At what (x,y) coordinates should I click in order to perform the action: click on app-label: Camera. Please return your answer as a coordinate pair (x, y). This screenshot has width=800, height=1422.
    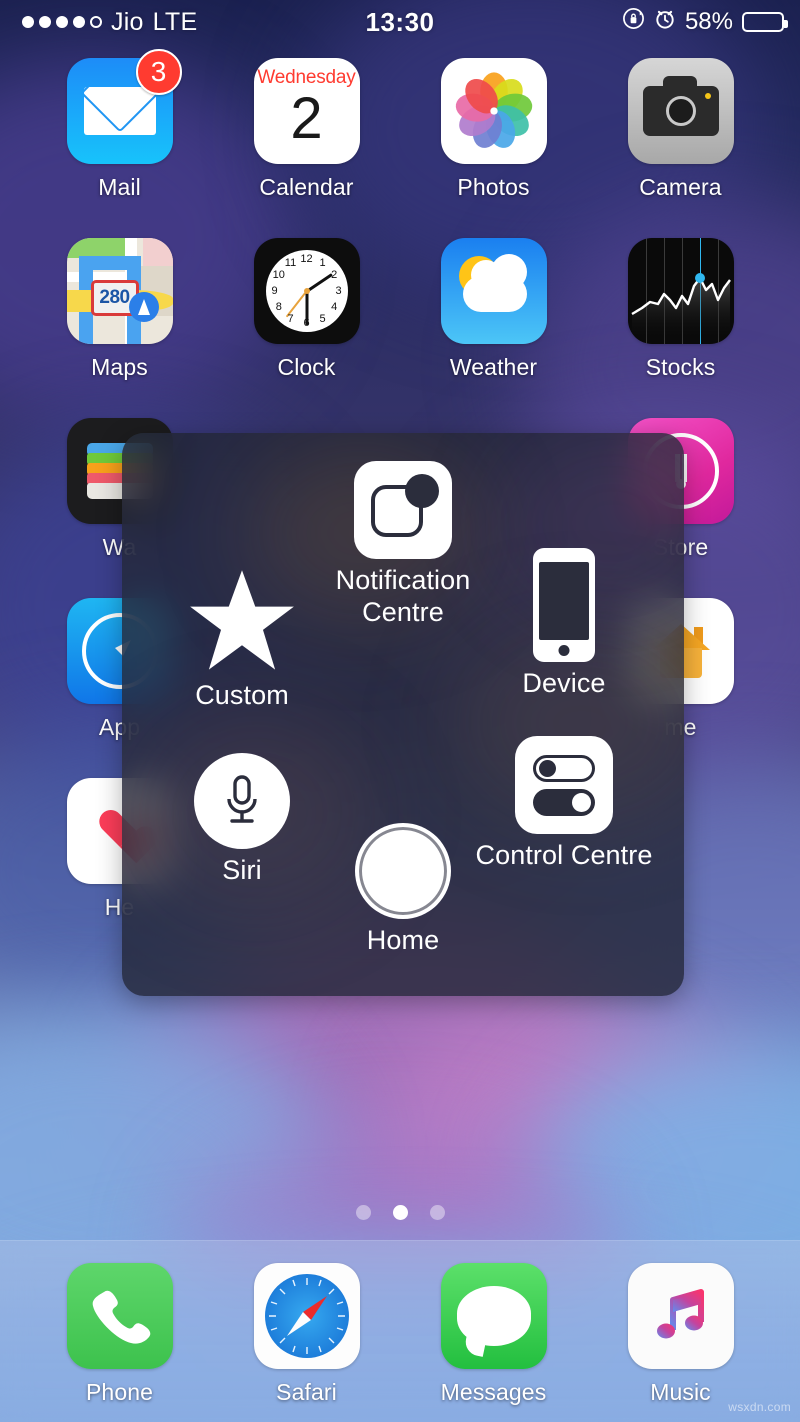
    Looking at the image, I should click on (680, 187).